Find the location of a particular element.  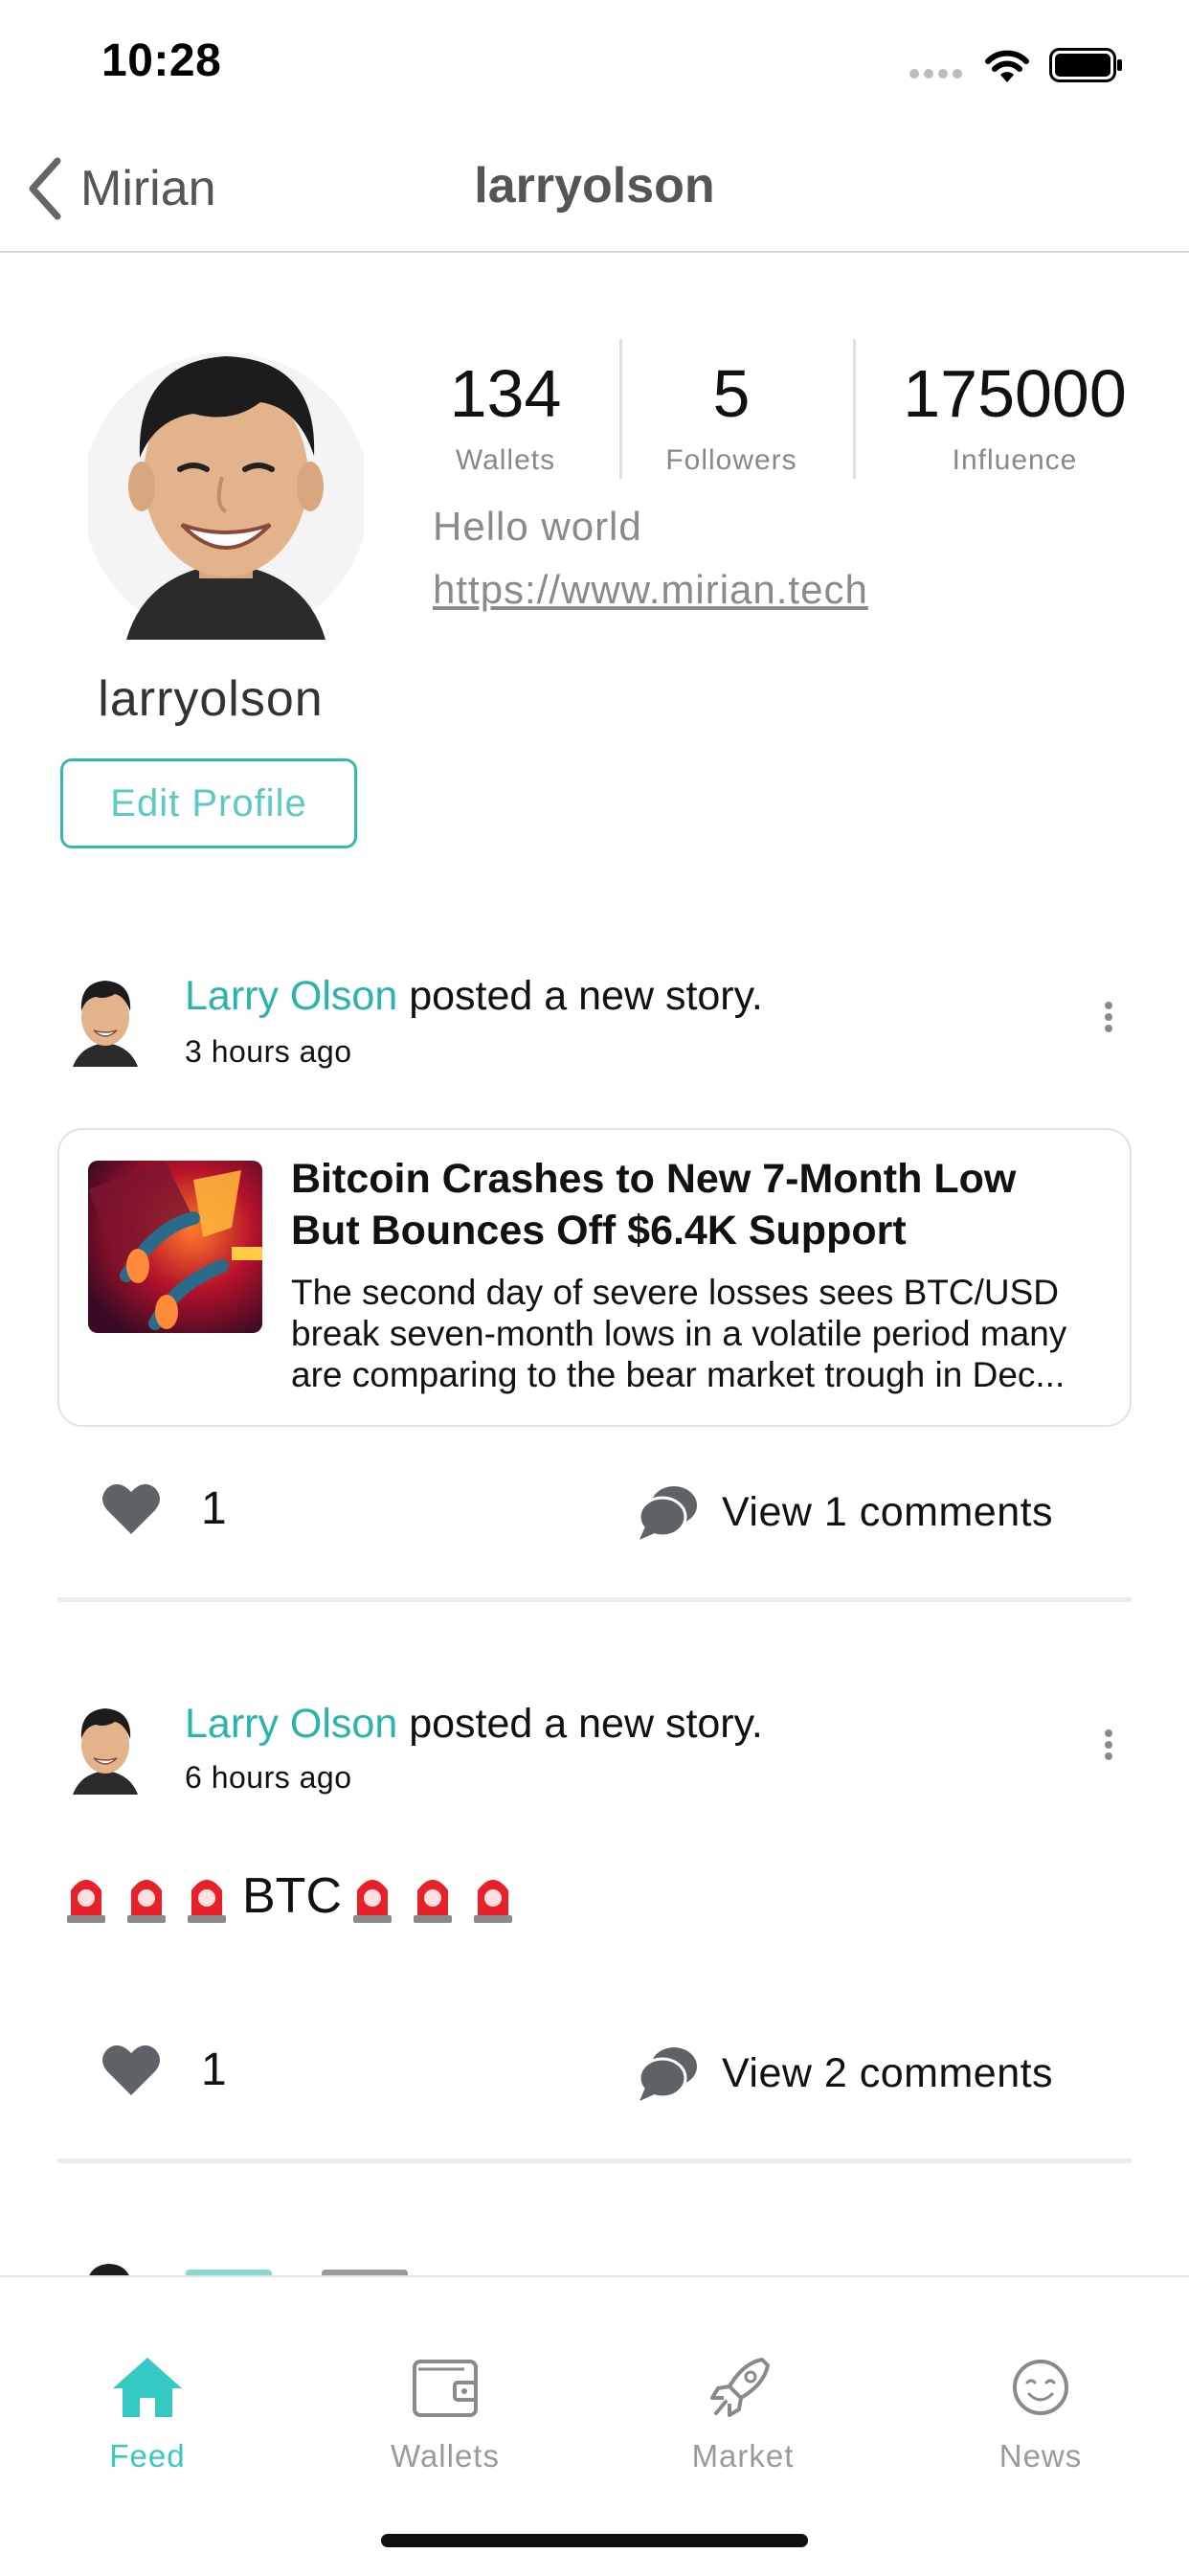

tab-market-label: Market is located at coordinates (743, 2456).